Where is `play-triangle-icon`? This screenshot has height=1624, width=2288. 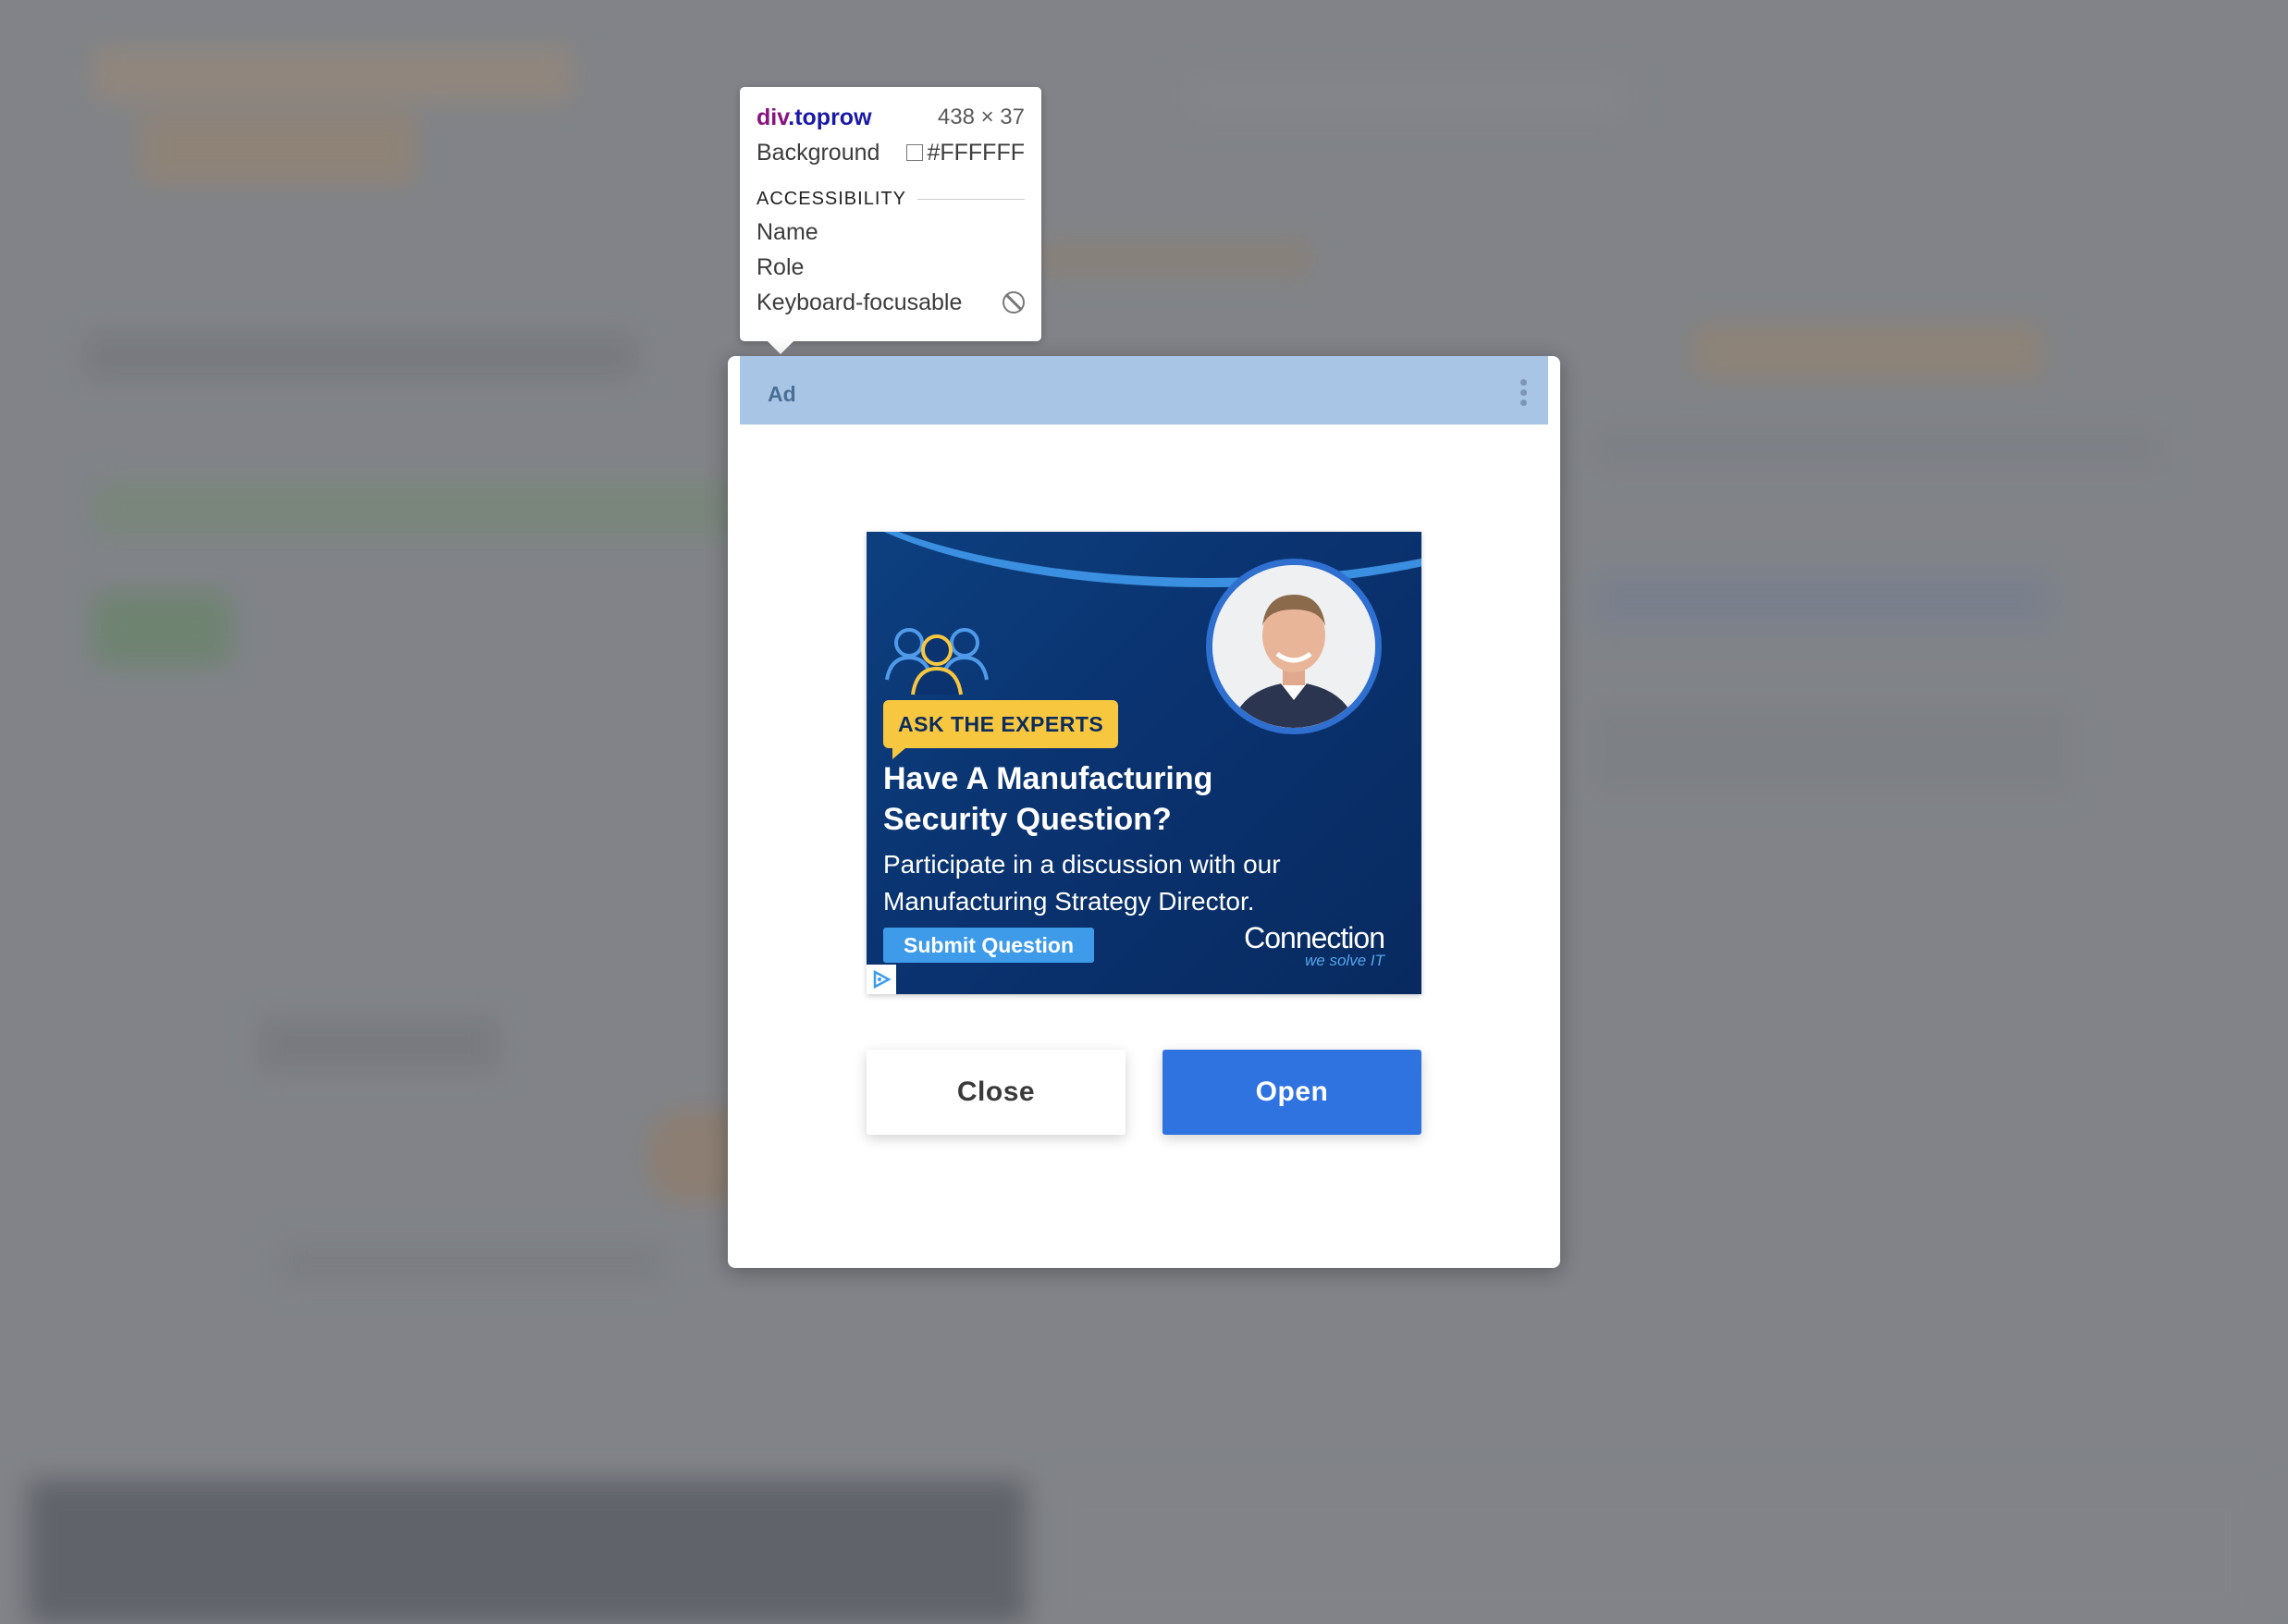 play-triangle-icon is located at coordinates (882, 979).